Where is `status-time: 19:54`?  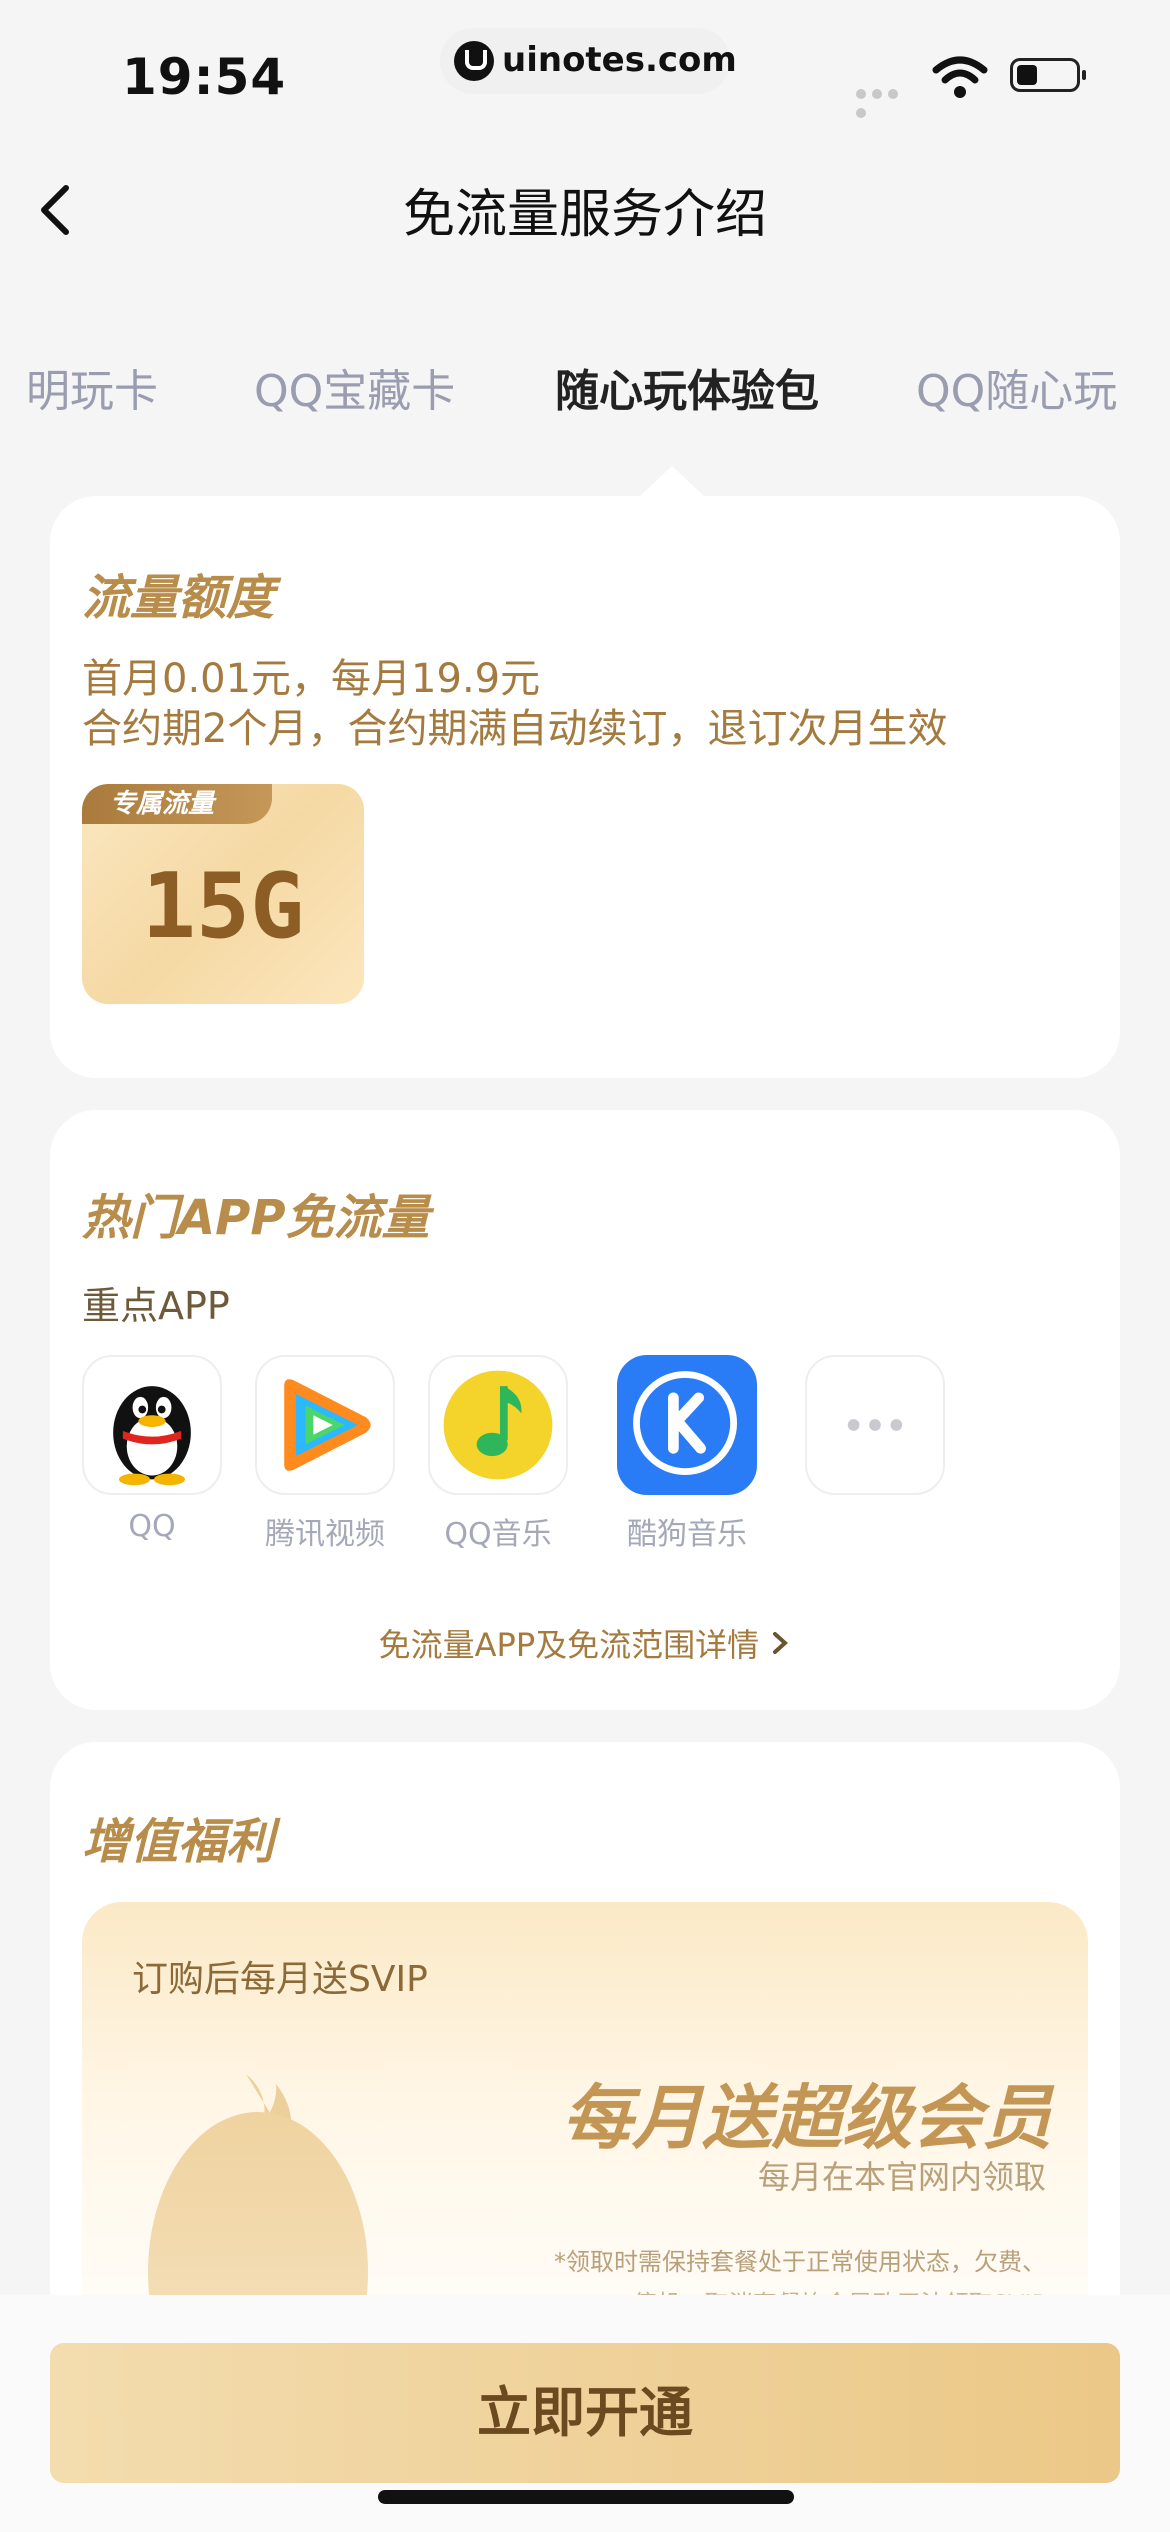 status-time: 19:54 is located at coordinates (204, 77).